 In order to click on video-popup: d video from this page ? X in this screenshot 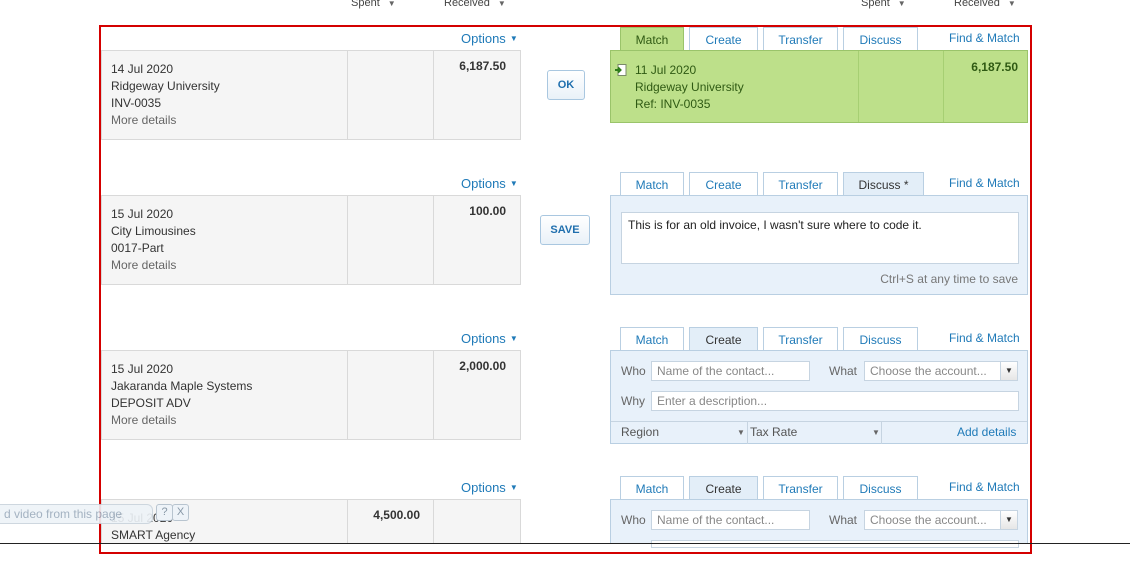, I will do `click(94, 513)`.